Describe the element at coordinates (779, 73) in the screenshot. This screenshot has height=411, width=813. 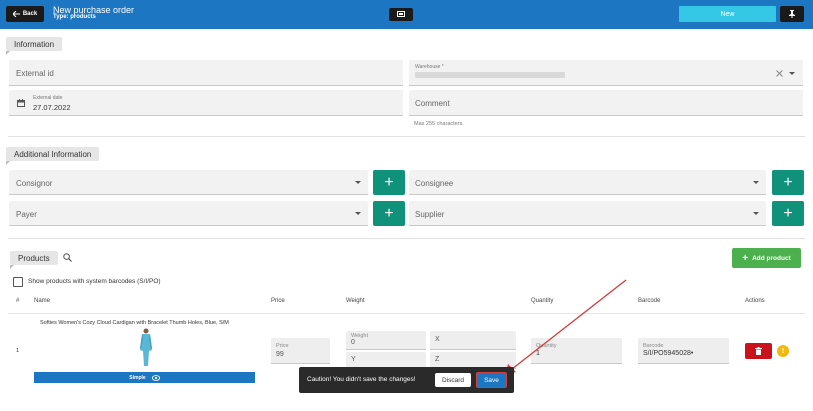
I see `close-icon` at that location.